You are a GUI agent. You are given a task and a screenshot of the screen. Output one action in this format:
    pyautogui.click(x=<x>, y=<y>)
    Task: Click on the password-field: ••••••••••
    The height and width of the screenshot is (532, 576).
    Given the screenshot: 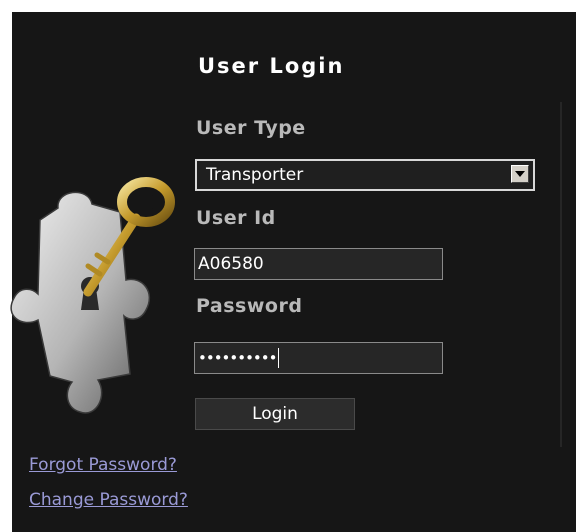 What is the action you would take?
    pyautogui.click(x=318, y=358)
    